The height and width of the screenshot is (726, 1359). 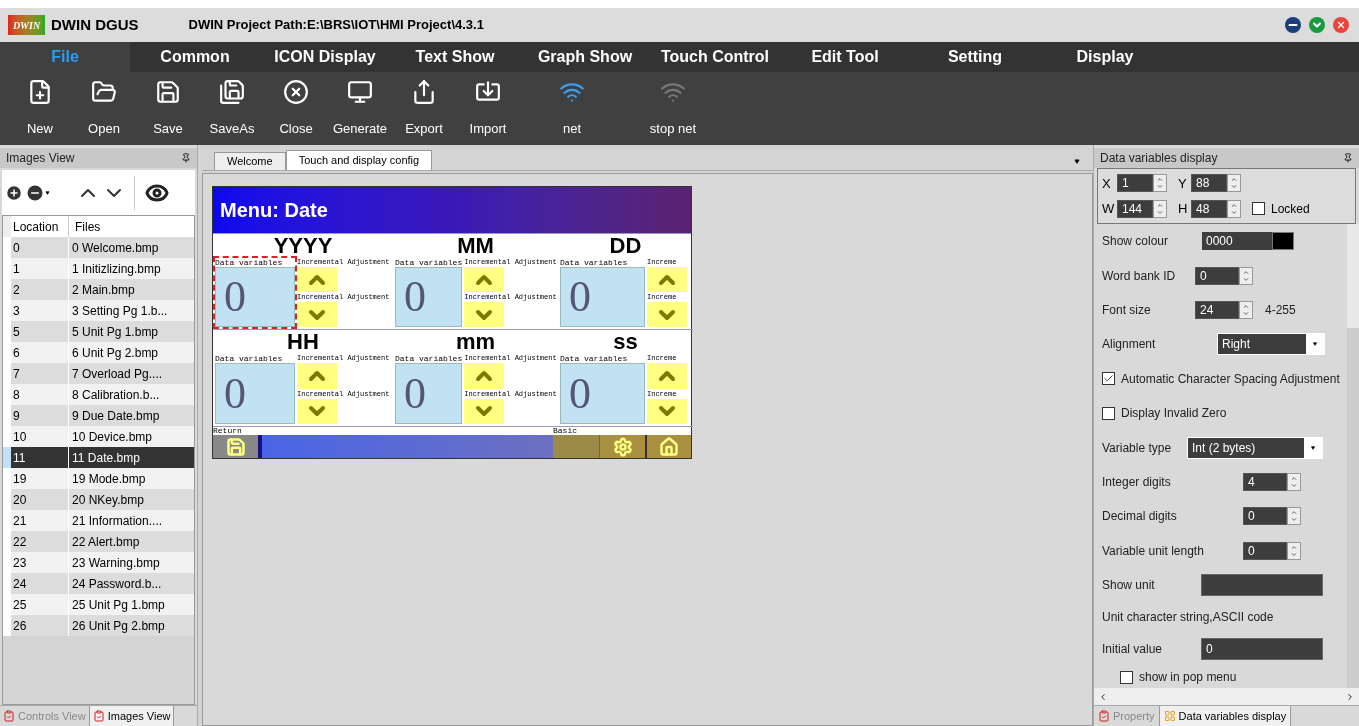 I want to click on menu-tab: Common, so click(x=195, y=57).